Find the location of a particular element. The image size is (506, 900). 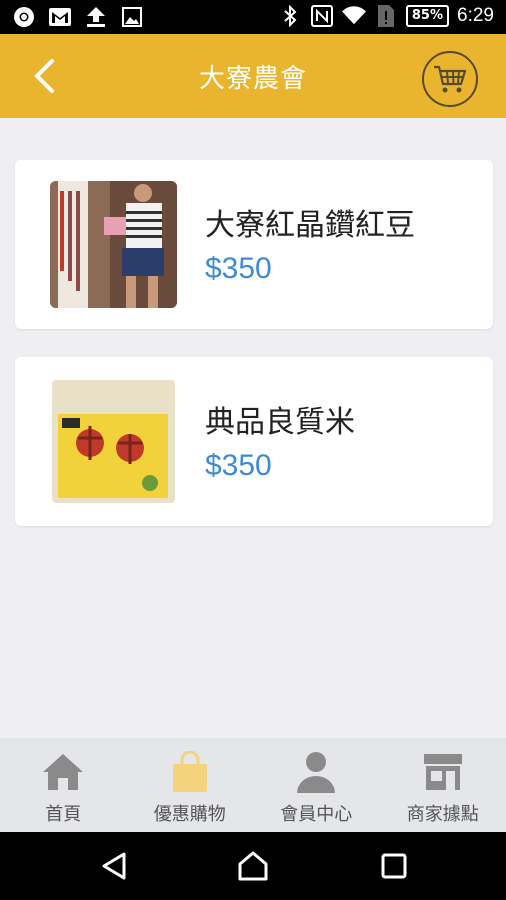

tab-stores: 商家據點 is located at coordinates (443, 785).